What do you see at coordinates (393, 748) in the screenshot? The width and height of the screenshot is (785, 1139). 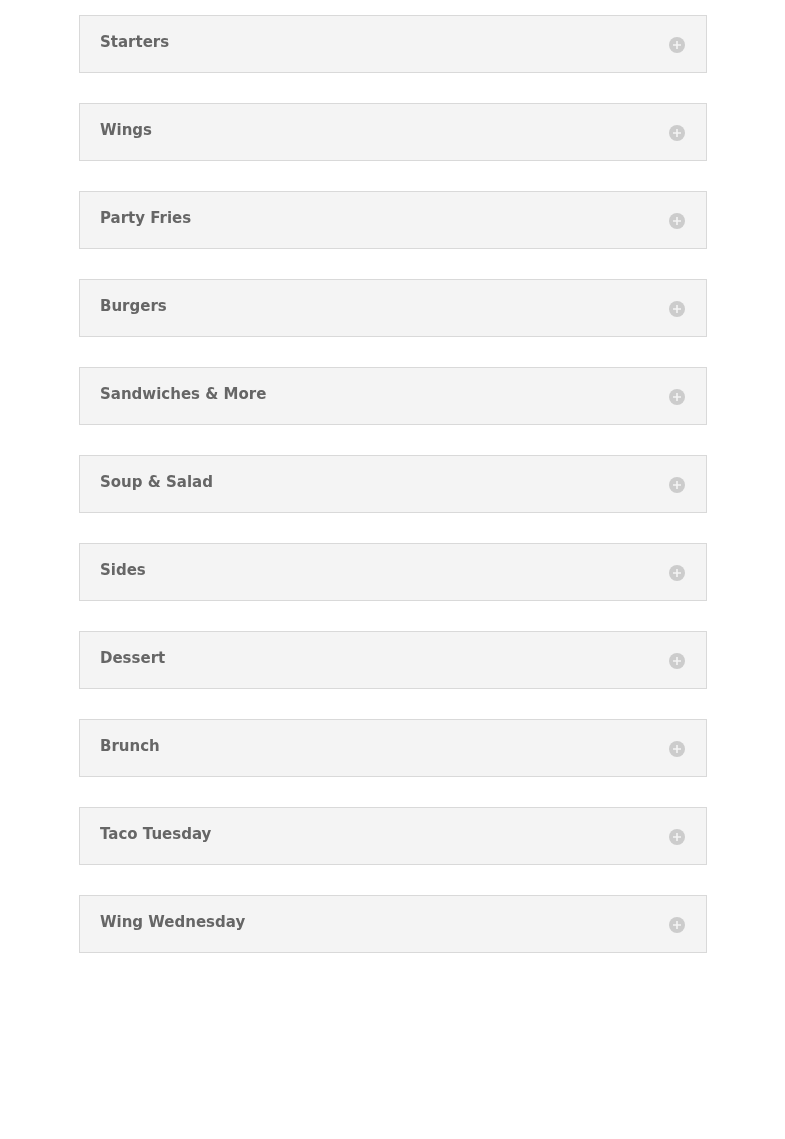 I see `accordion-toggle: Brunch` at bounding box center [393, 748].